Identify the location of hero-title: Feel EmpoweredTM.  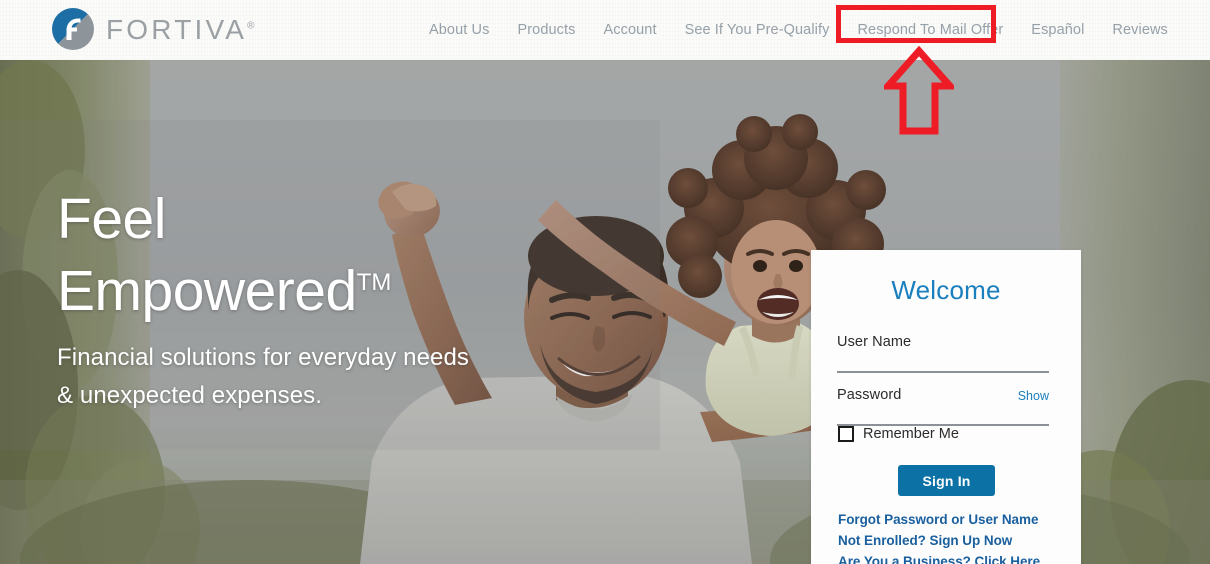
(263, 255).